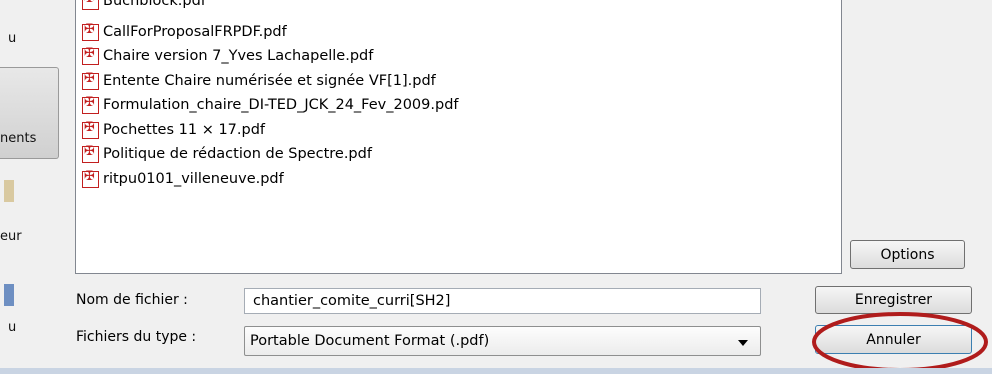 Image resolution: width=992 pixels, height=374 pixels. What do you see at coordinates (195, 32) in the screenshot?
I see `file-name: CallForProposalFRPDF.pdf` at bounding box center [195, 32].